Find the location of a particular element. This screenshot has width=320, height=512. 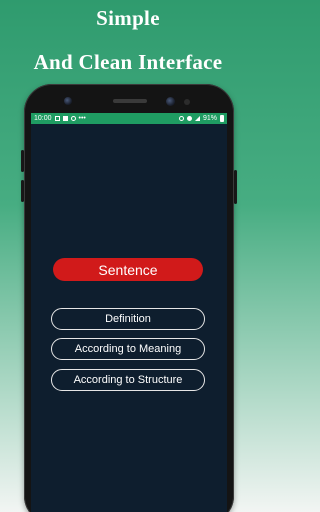

status-bar-right: 91% is located at coordinates (201, 118).